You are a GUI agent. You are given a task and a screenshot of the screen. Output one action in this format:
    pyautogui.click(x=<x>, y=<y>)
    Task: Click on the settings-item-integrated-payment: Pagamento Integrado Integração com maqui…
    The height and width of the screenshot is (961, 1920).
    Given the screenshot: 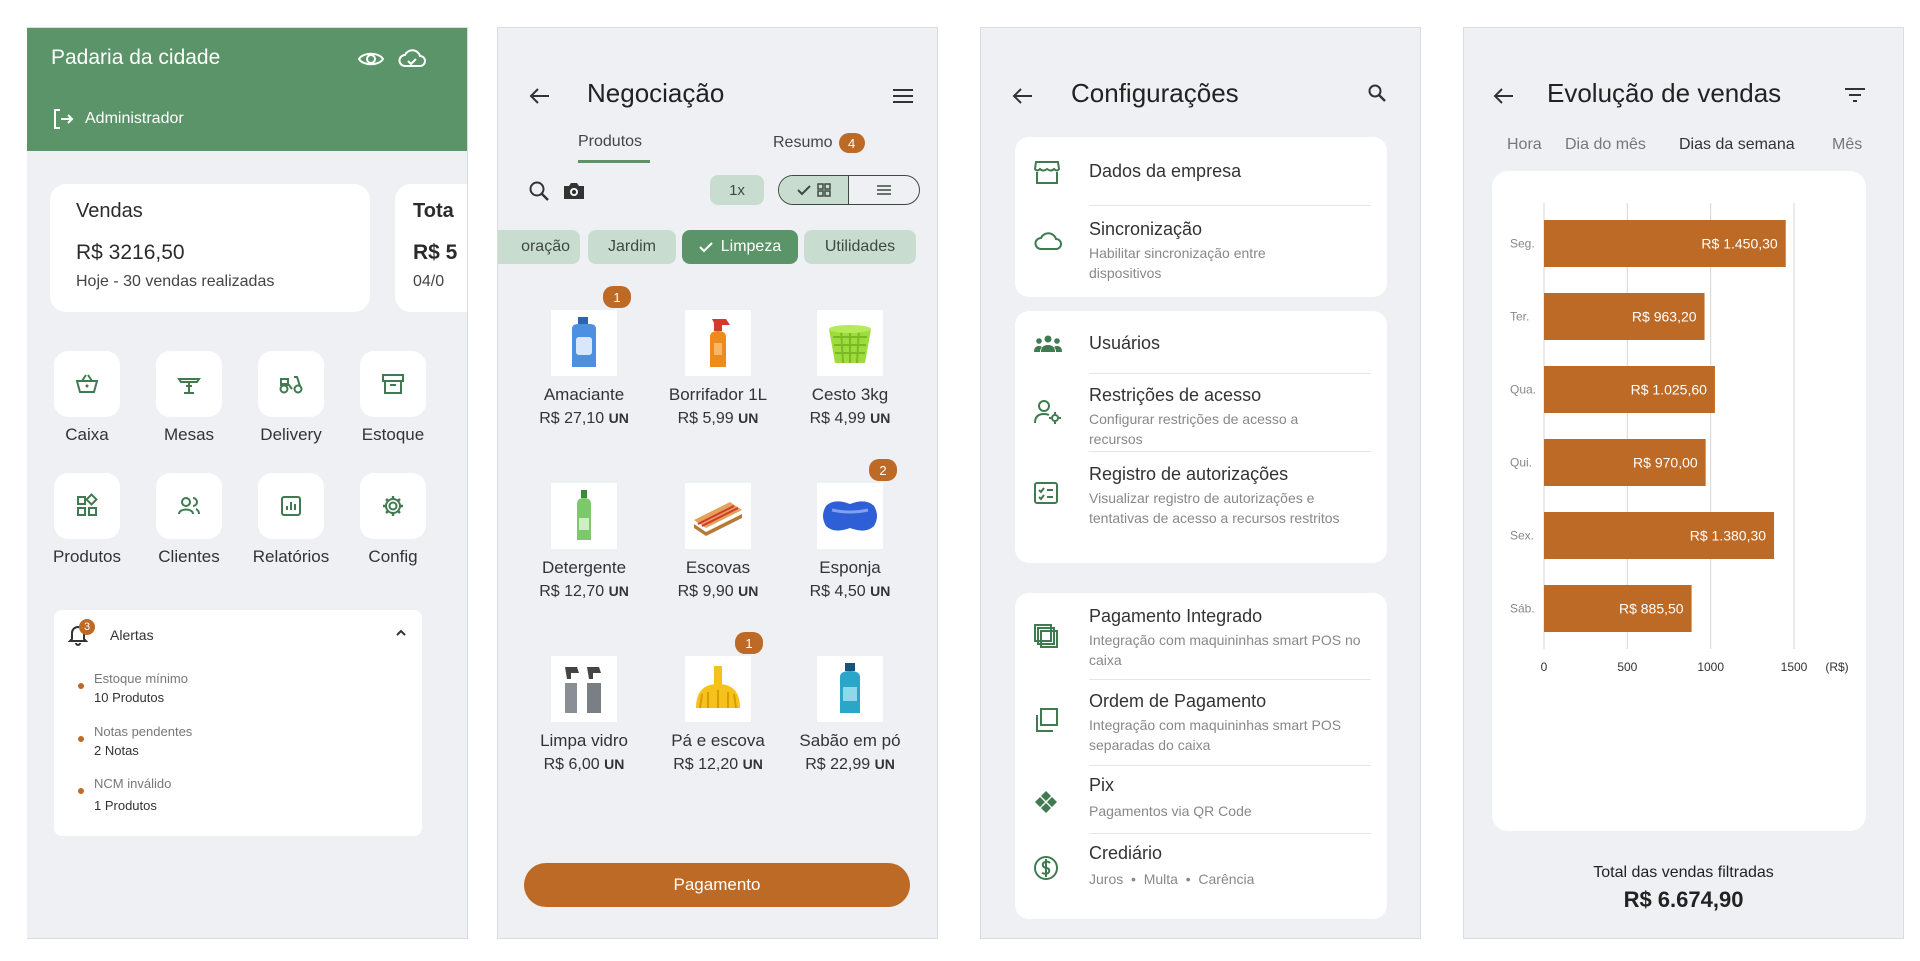 What is the action you would take?
    pyautogui.click(x=1201, y=636)
    